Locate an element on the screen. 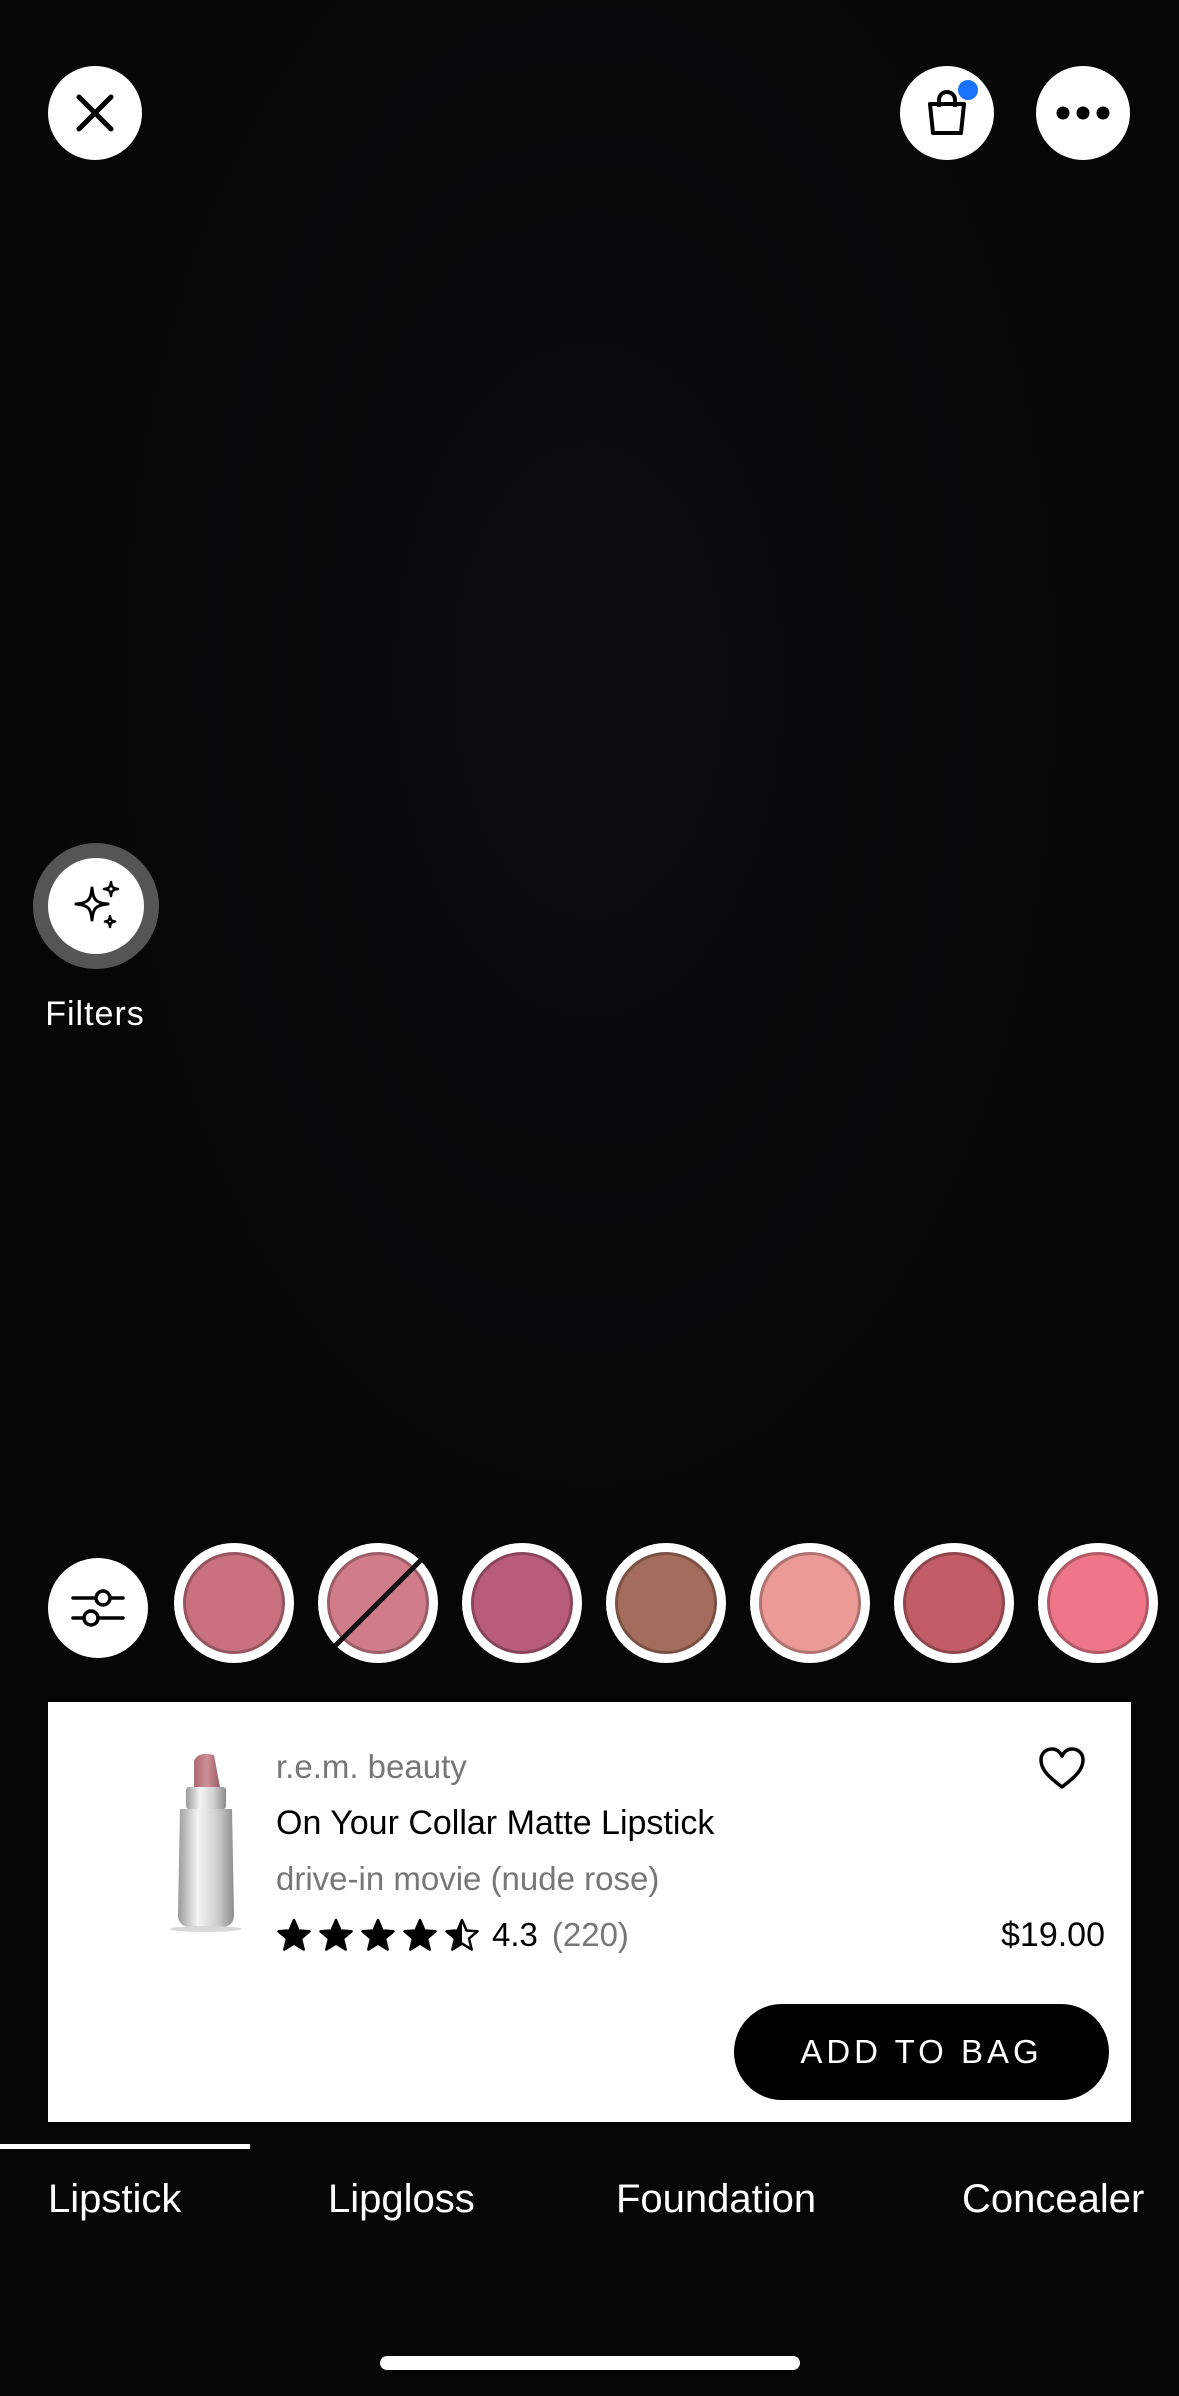  sliders-icon is located at coordinates (98, 1608).